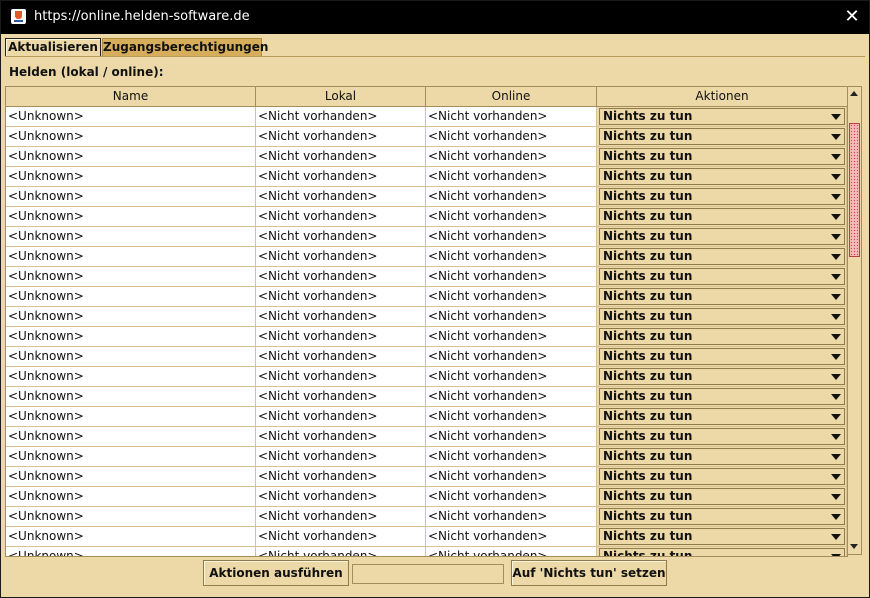 The image size is (870, 598). I want to click on tab-zugangsberechtigungen: Zugangsberechtigungen, so click(185, 47).